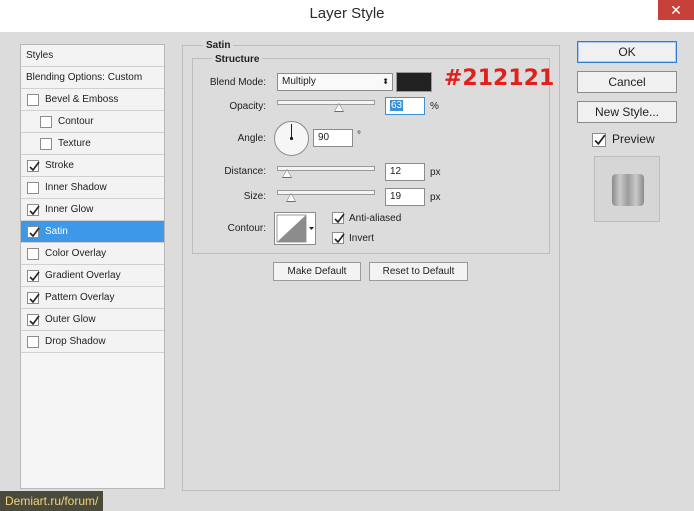 This screenshot has width=694, height=511. I want to click on angle-label: Angle:, so click(251, 138).